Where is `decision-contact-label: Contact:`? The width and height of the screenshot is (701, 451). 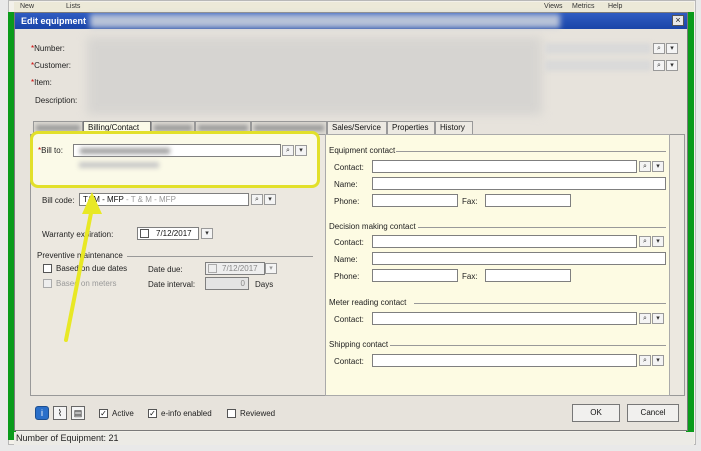
decision-contact-label: Contact: is located at coordinates (349, 242).